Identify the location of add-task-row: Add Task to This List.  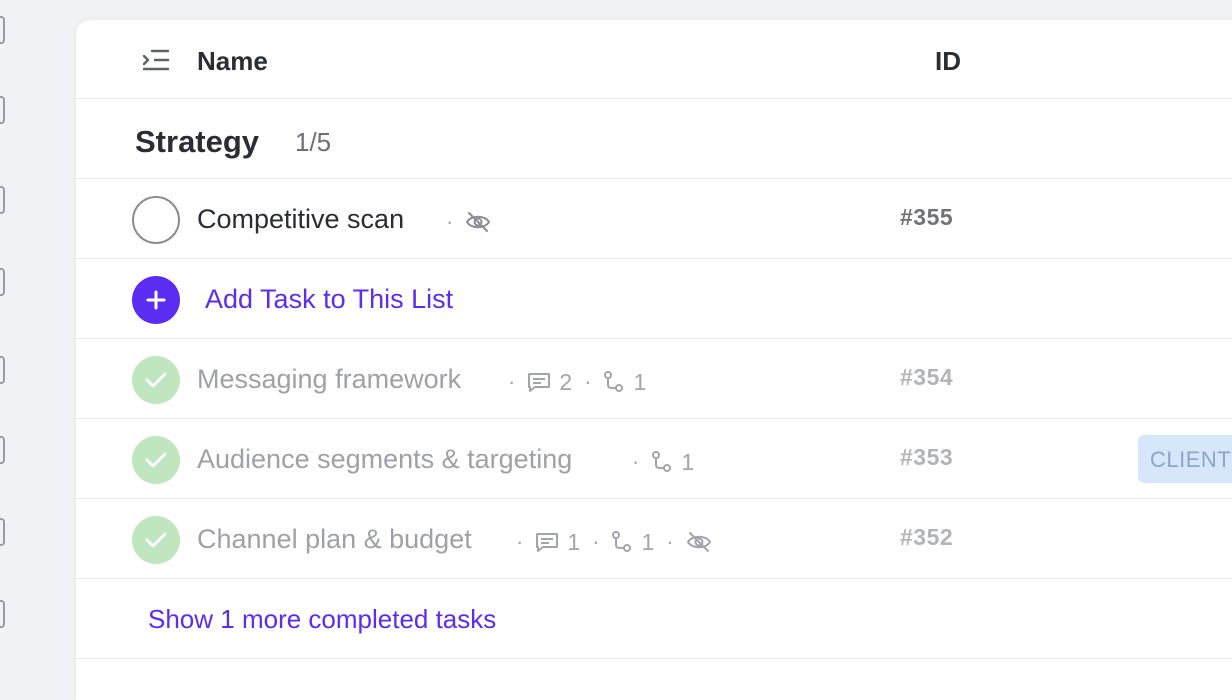
(654, 299).